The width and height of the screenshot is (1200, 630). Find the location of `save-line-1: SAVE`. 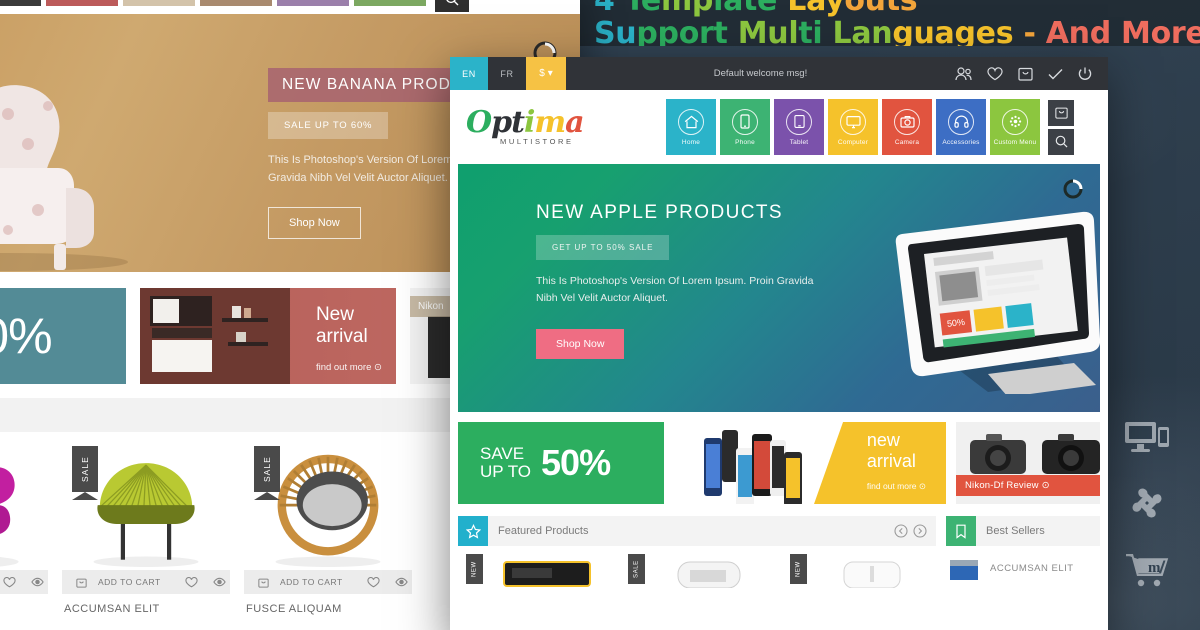

save-line-1: SAVE is located at coordinates (502, 453).